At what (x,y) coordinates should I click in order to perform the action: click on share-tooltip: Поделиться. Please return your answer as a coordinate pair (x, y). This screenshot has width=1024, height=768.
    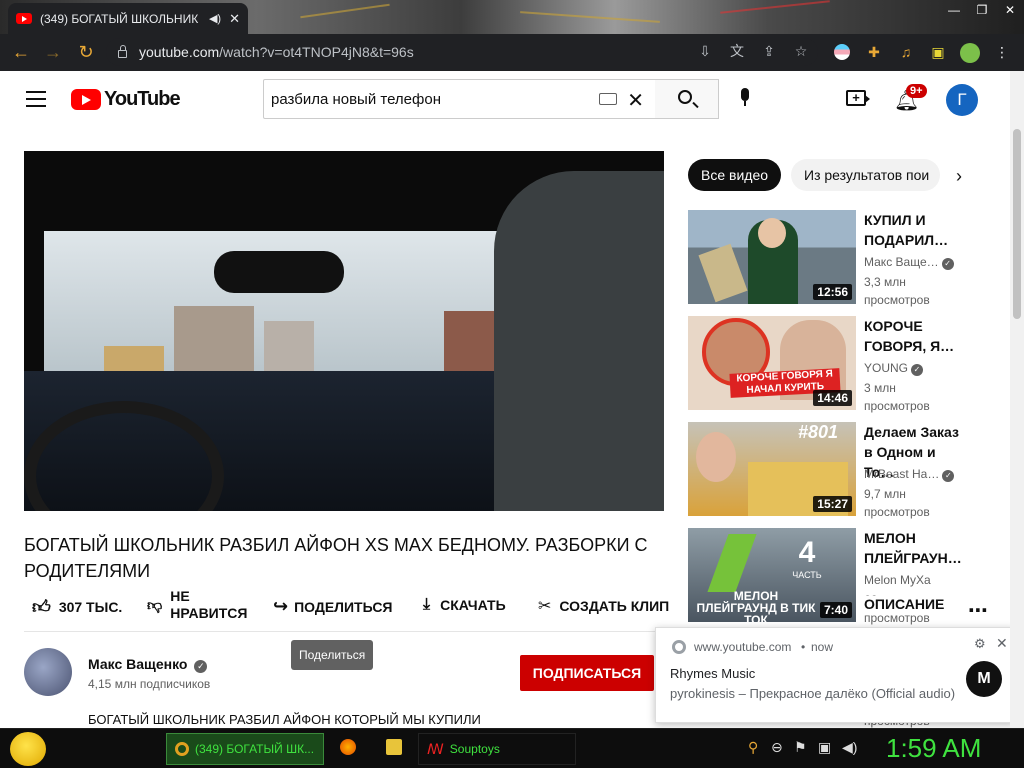
    Looking at the image, I should click on (332, 655).